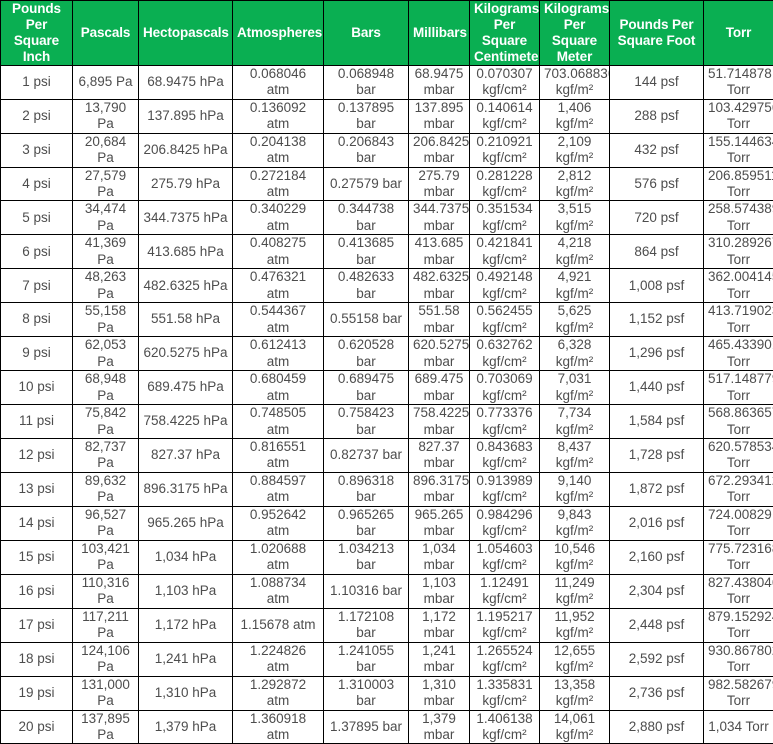  Describe the element at coordinates (439, 523) in the screenshot. I see `cell-mbar: 965.265 mbar` at that location.